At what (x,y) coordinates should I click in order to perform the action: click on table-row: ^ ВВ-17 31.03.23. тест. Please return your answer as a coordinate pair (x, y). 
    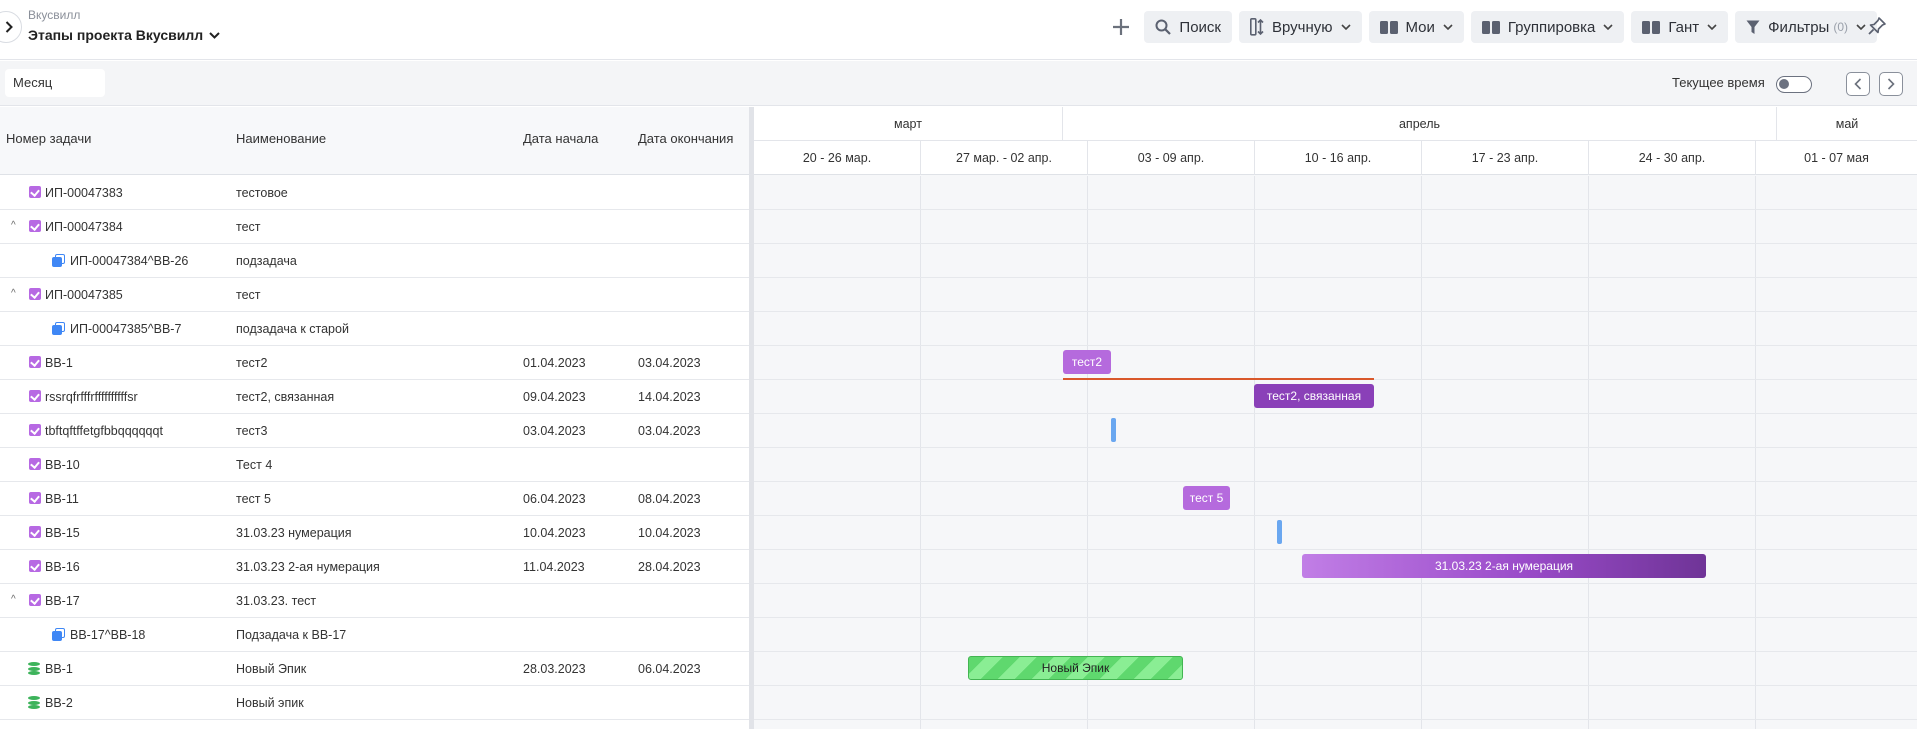
    Looking at the image, I should click on (374, 601).